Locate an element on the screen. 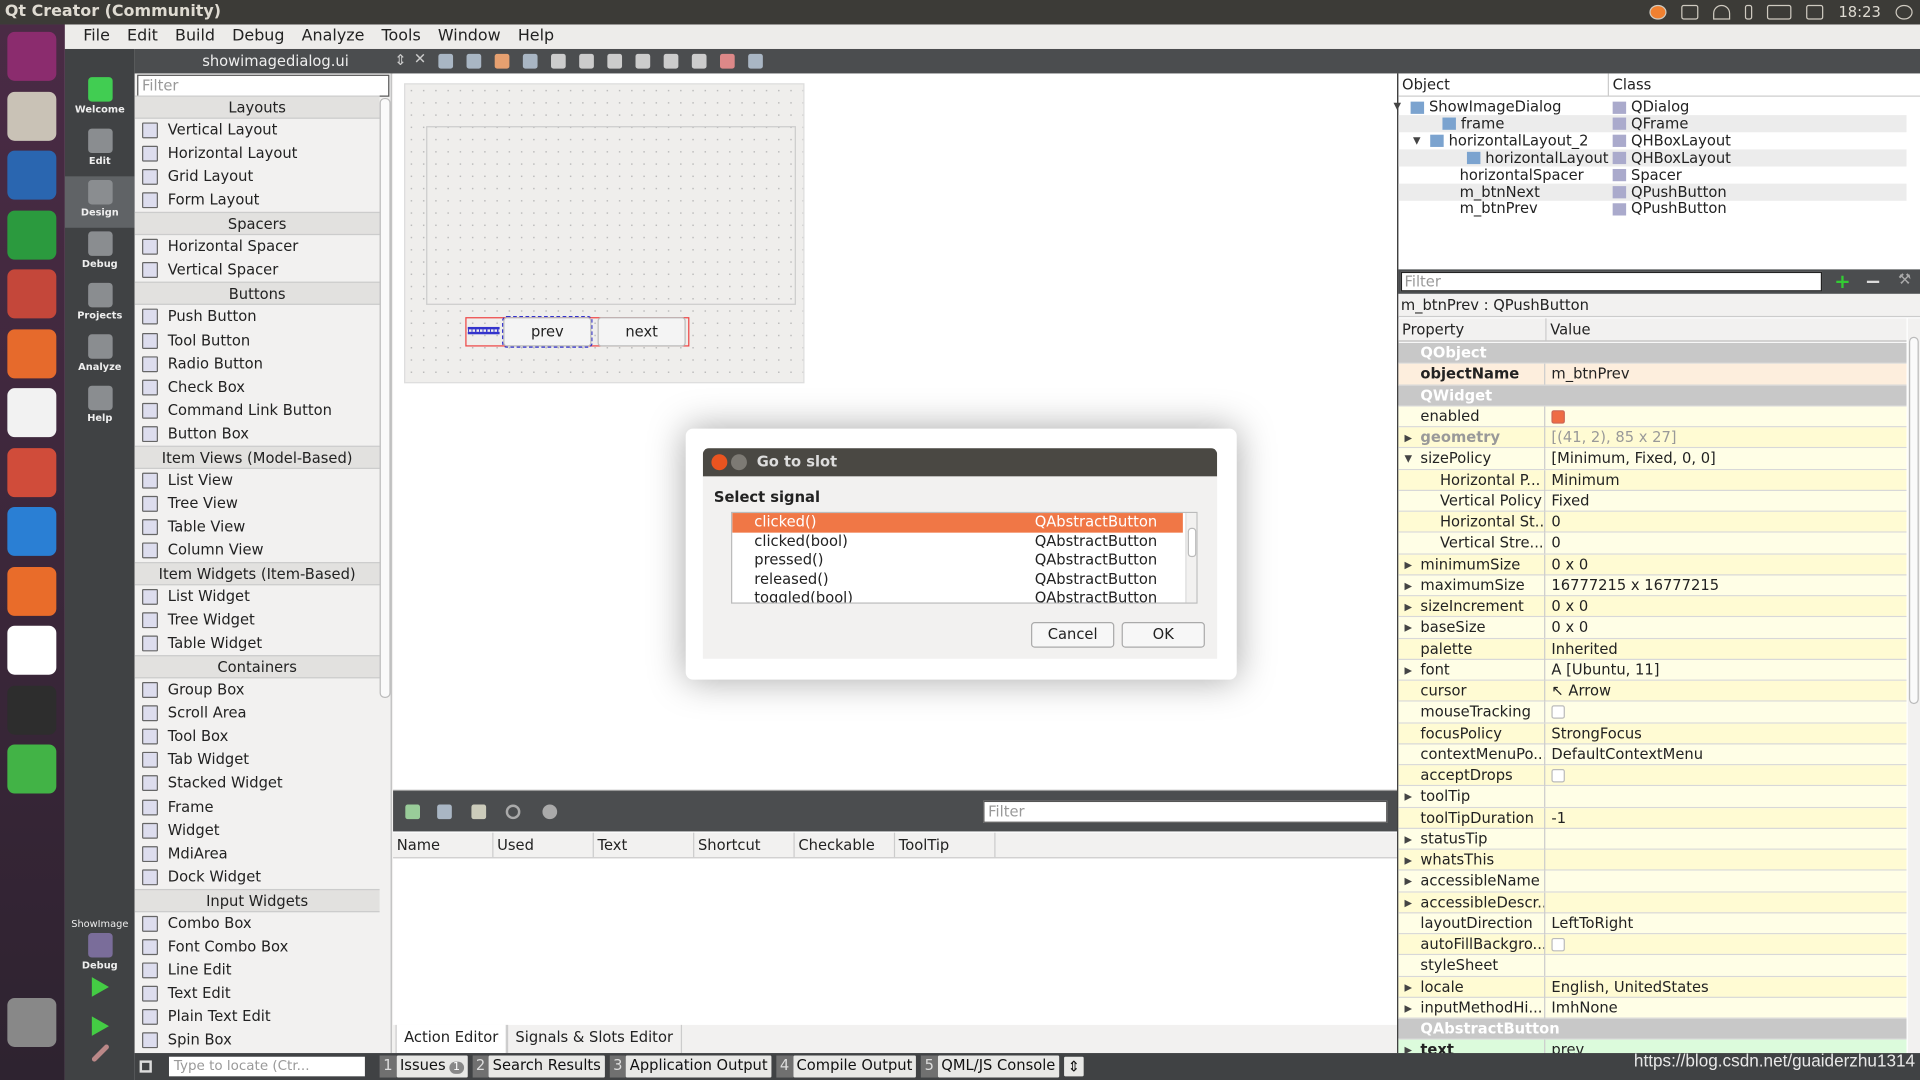  layout-horizontal-icon is located at coordinates (558, 61).